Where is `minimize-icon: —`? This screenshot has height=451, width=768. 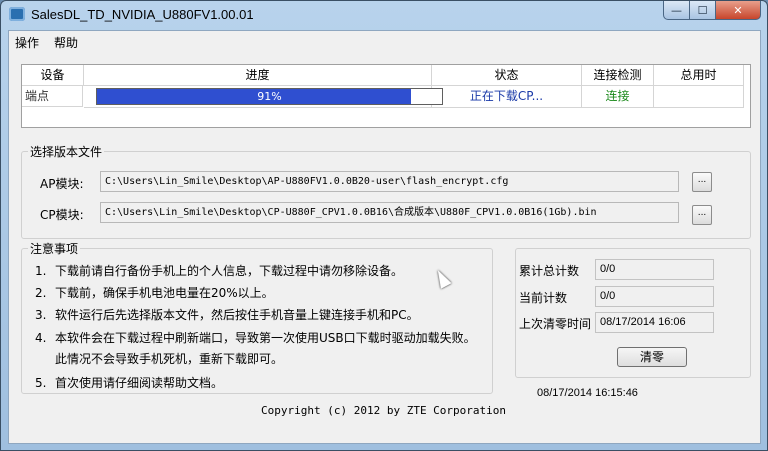 minimize-icon: — is located at coordinates (676, 10).